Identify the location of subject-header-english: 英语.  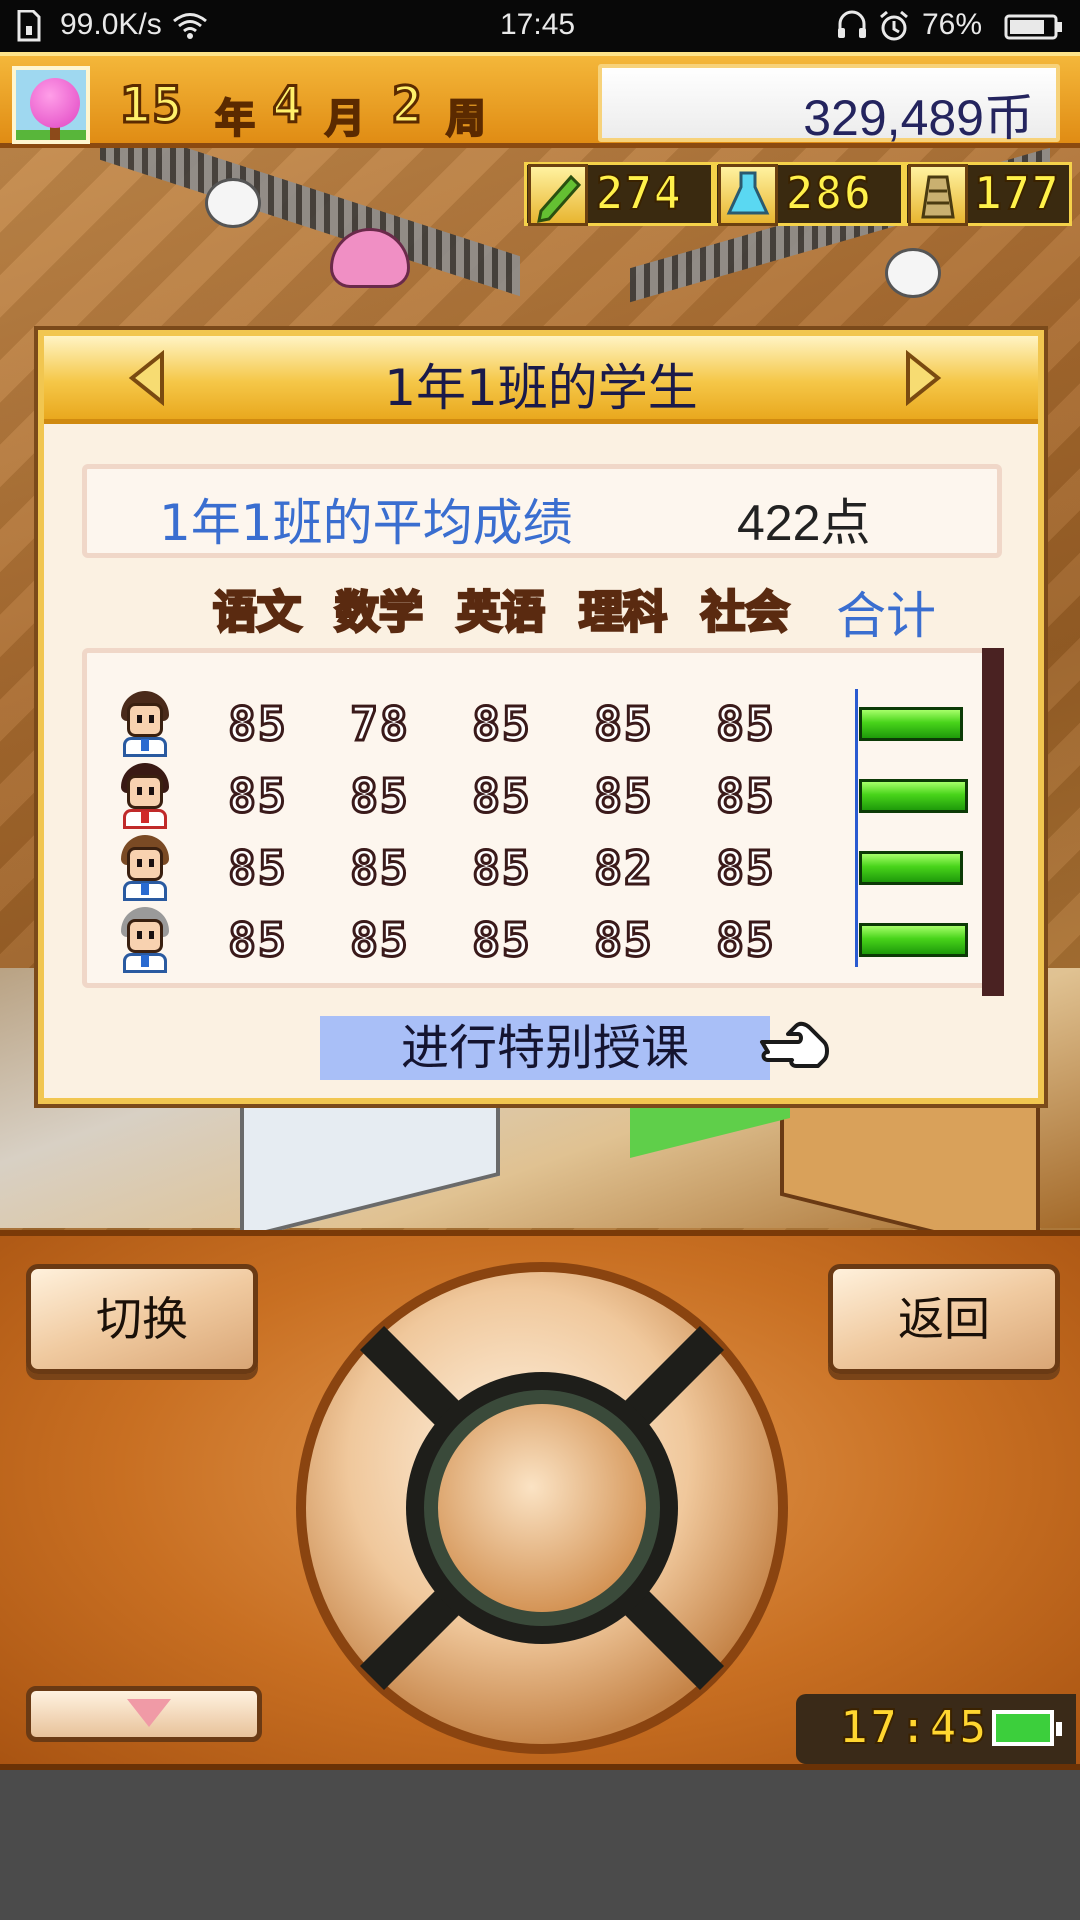
(501, 613).